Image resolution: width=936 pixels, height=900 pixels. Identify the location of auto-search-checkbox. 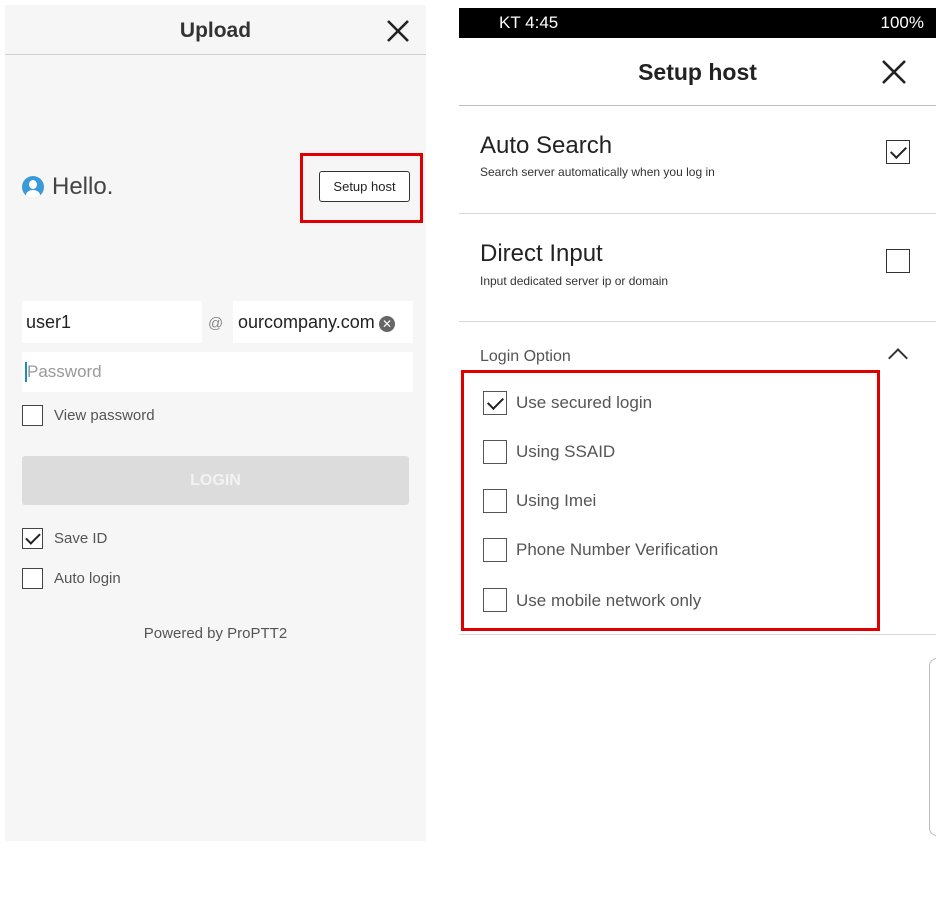
(898, 152).